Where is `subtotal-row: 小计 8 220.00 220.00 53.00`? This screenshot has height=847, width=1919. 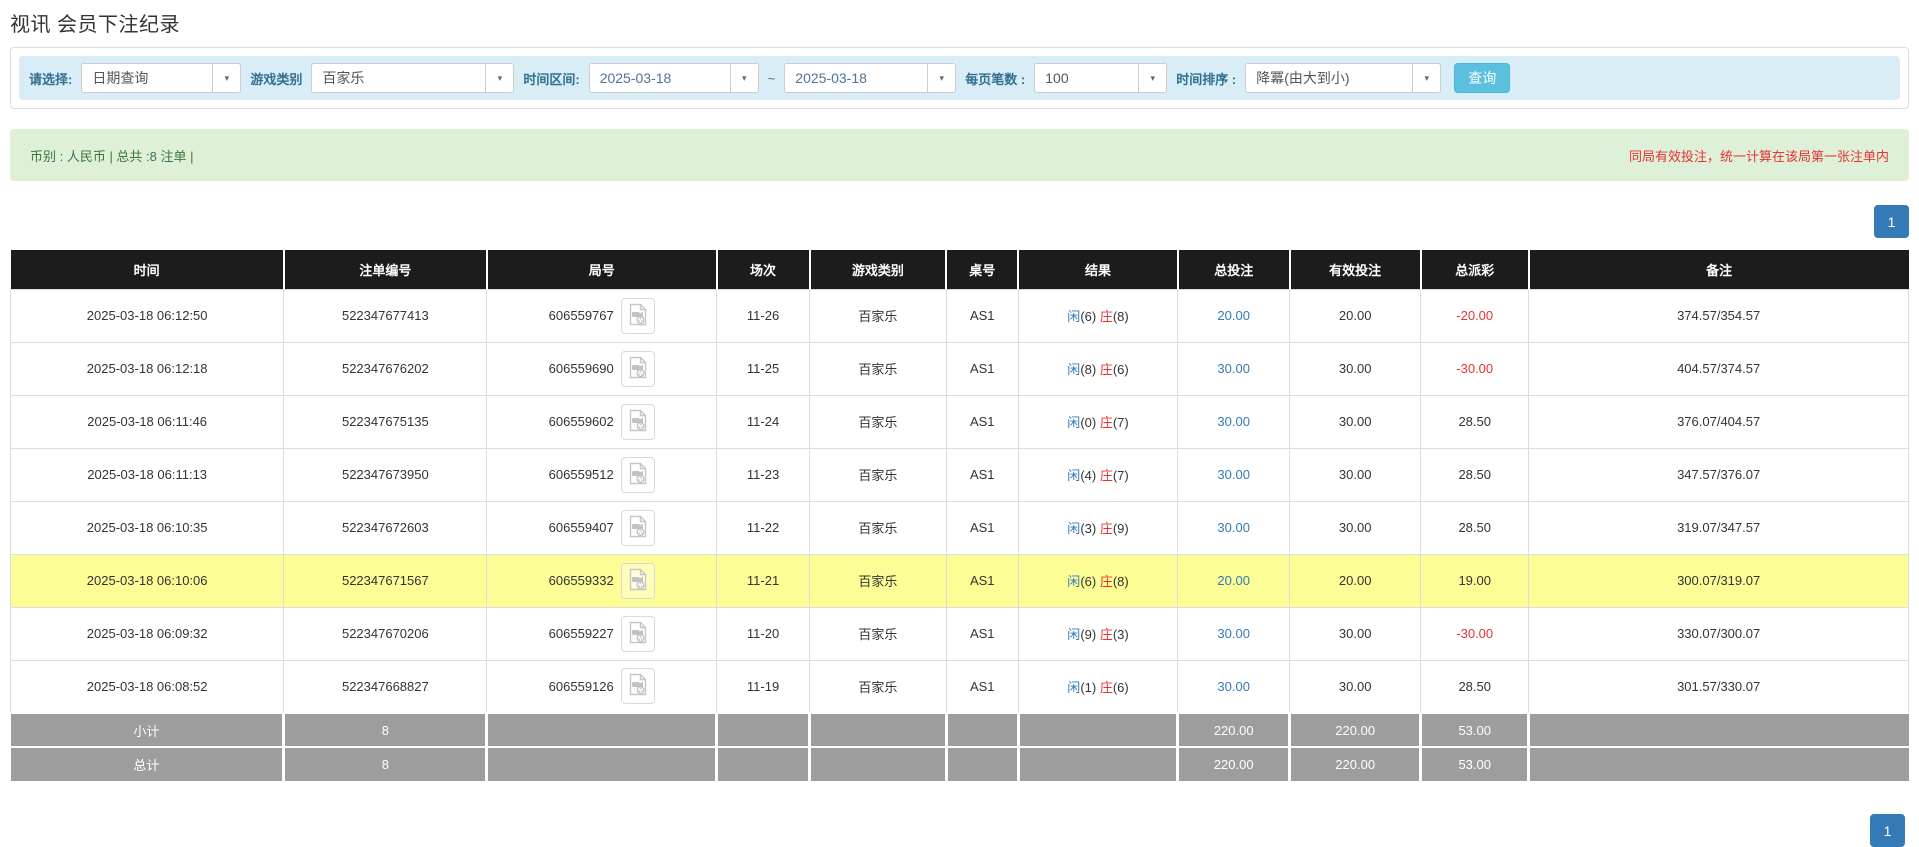
subtotal-row: 小计 8 220.00 220.00 53.00 is located at coordinates (959, 729).